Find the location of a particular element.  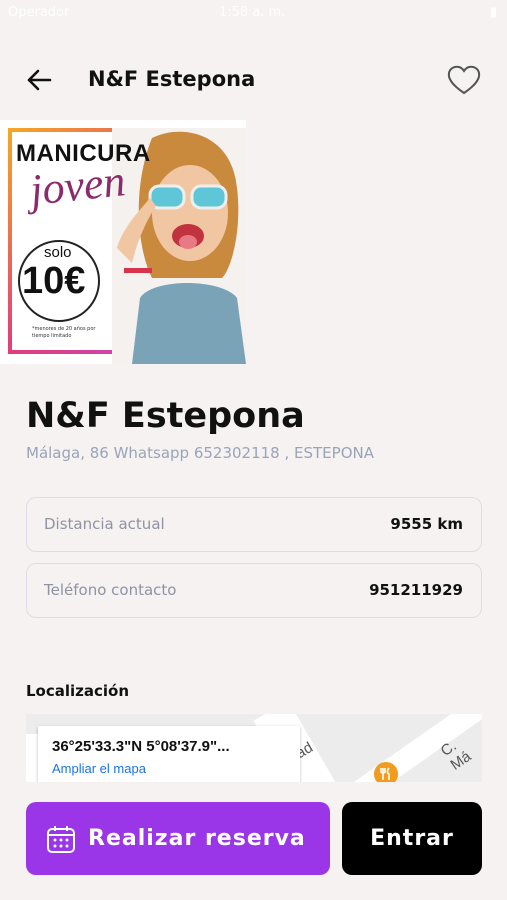

enter-button: Entrar is located at coordinates (412, 838).